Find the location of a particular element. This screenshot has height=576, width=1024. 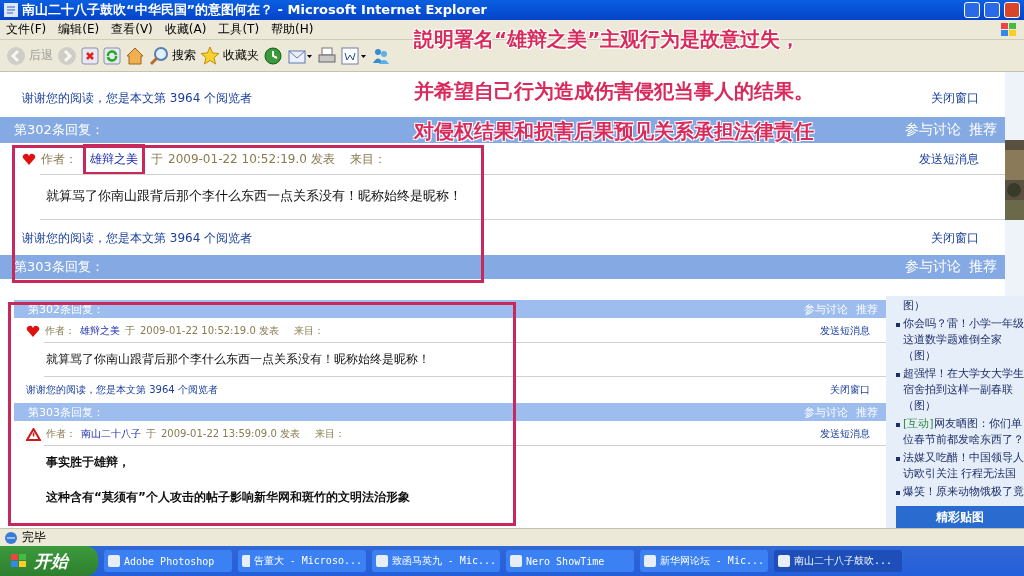

taskbar-button: Adobe Photoshop is located at coordinates (168, 561).